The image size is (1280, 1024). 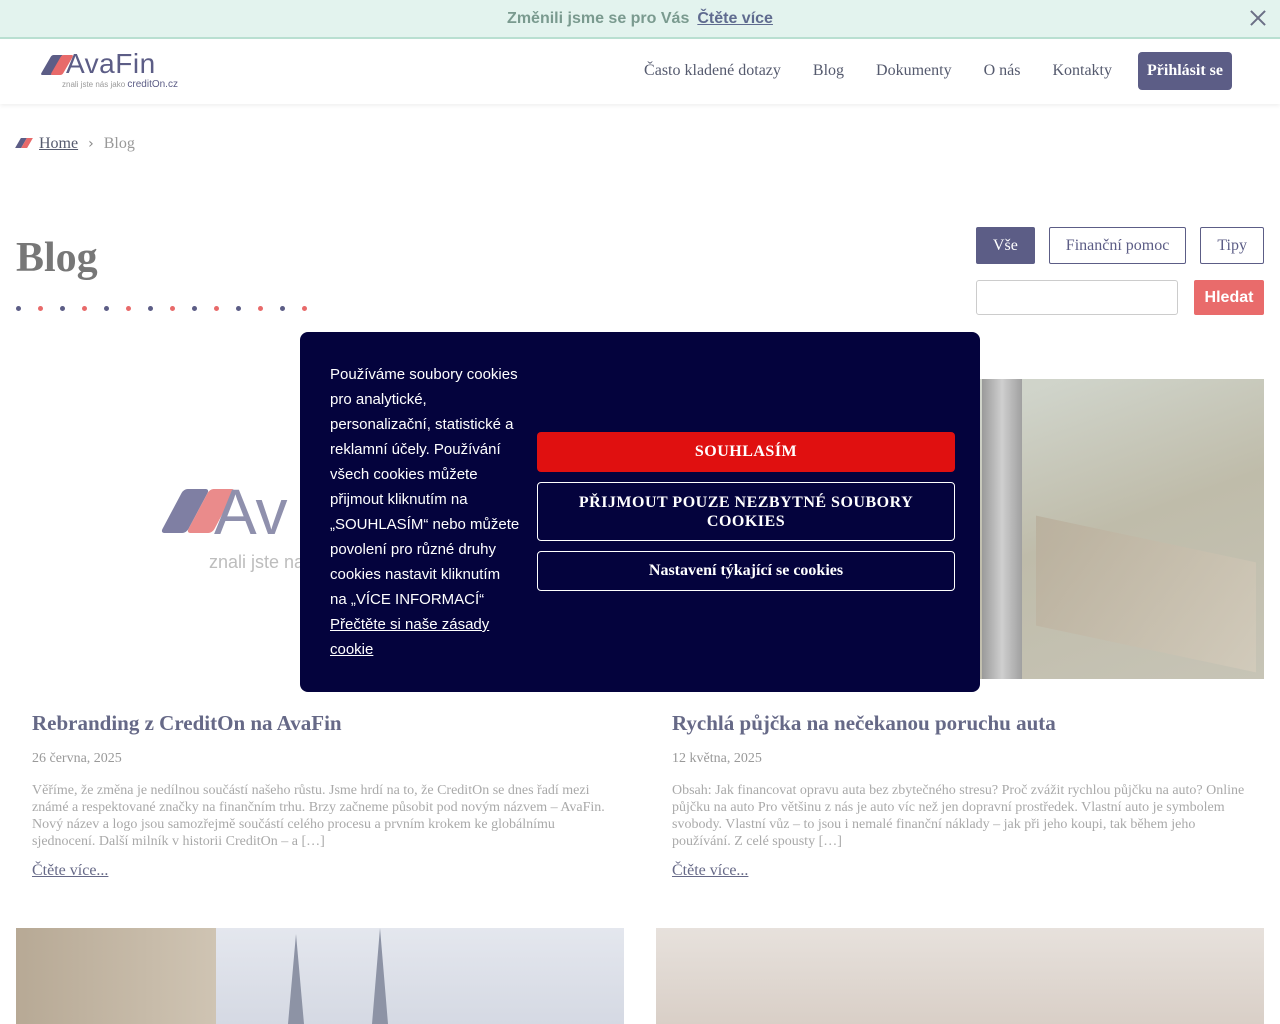 I want to click on logo-tag-brand: creditOn.cz, so click(x=152, y=84).